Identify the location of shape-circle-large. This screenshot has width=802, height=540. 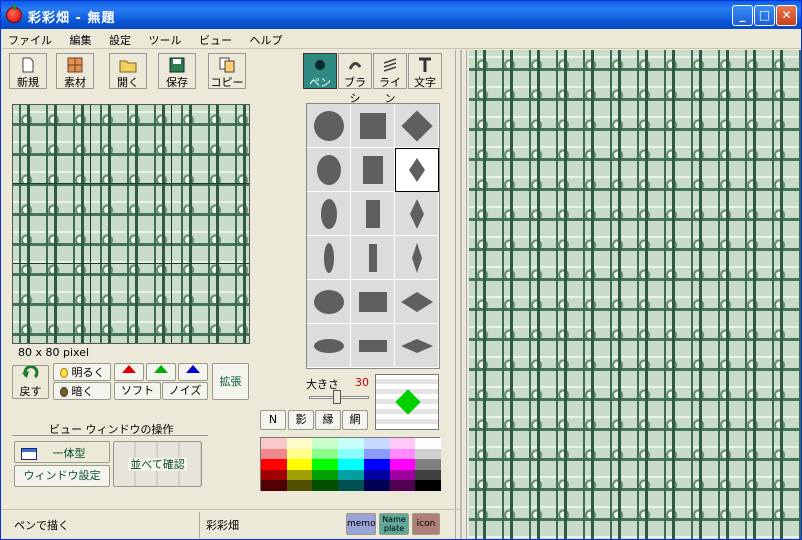
(329, 126).